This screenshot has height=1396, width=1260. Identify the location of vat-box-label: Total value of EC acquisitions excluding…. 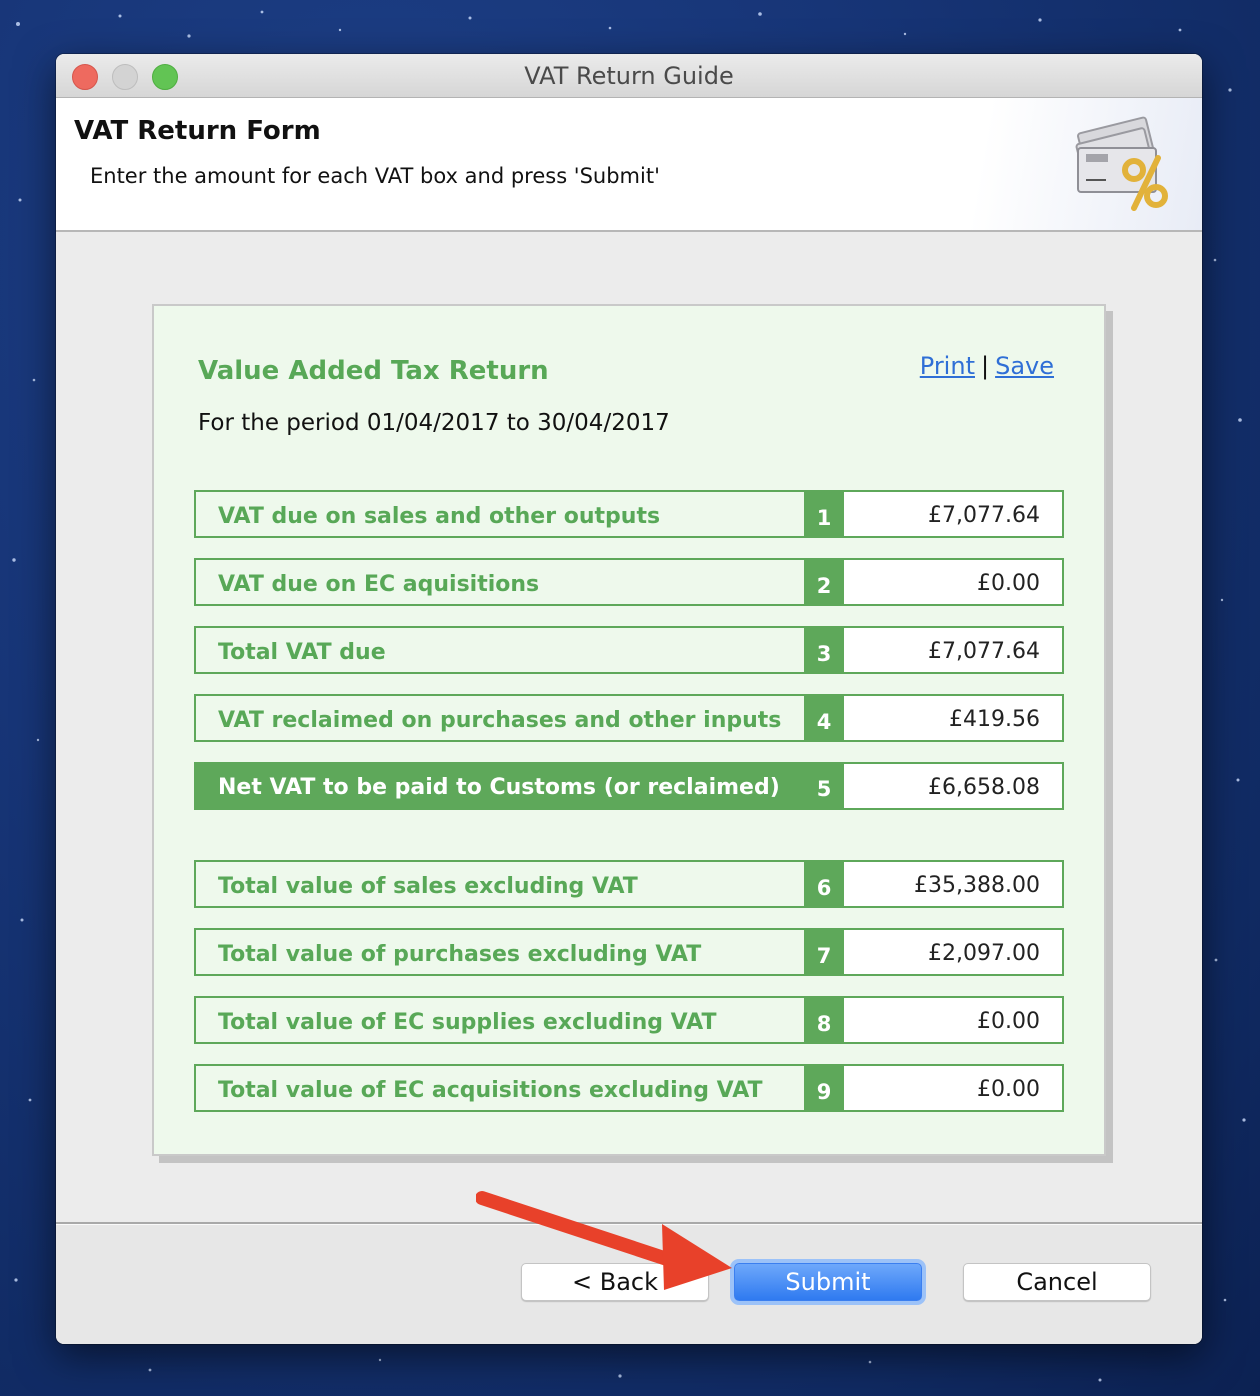
(490, 1090).